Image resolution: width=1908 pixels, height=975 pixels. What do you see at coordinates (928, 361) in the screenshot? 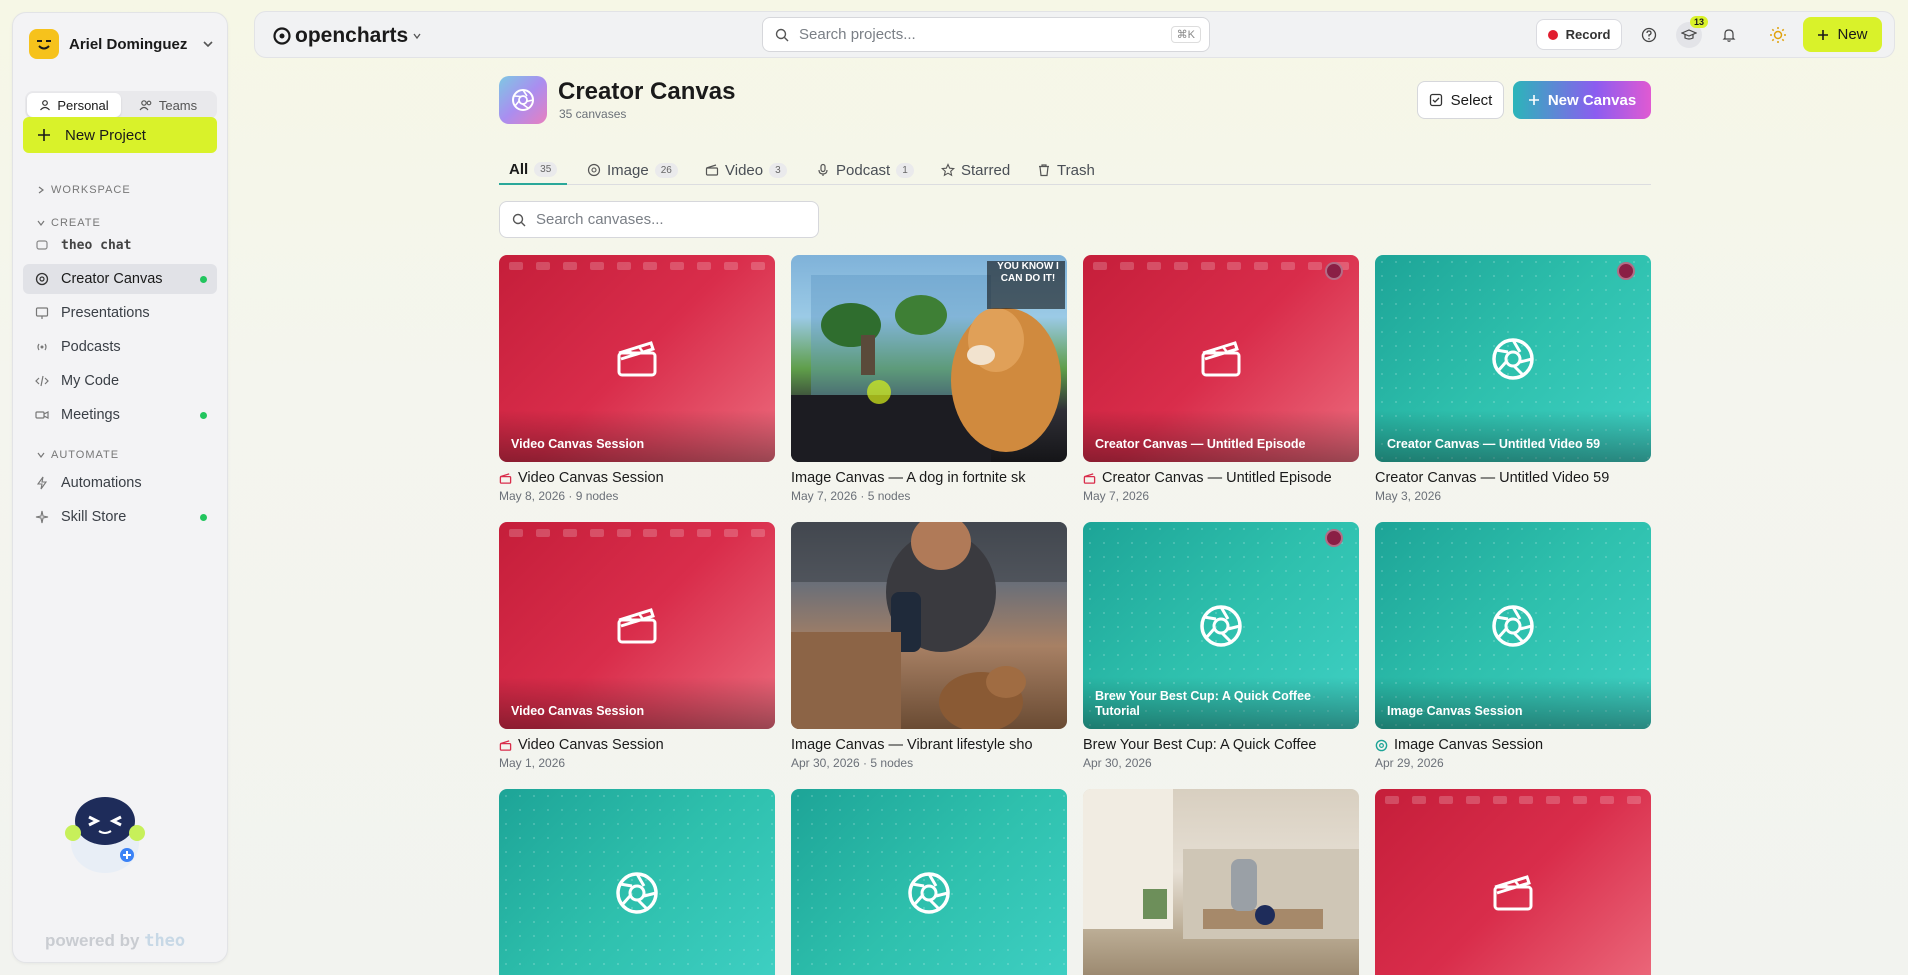
I see `dog-gaming-image` at bounding box center [928, 361].